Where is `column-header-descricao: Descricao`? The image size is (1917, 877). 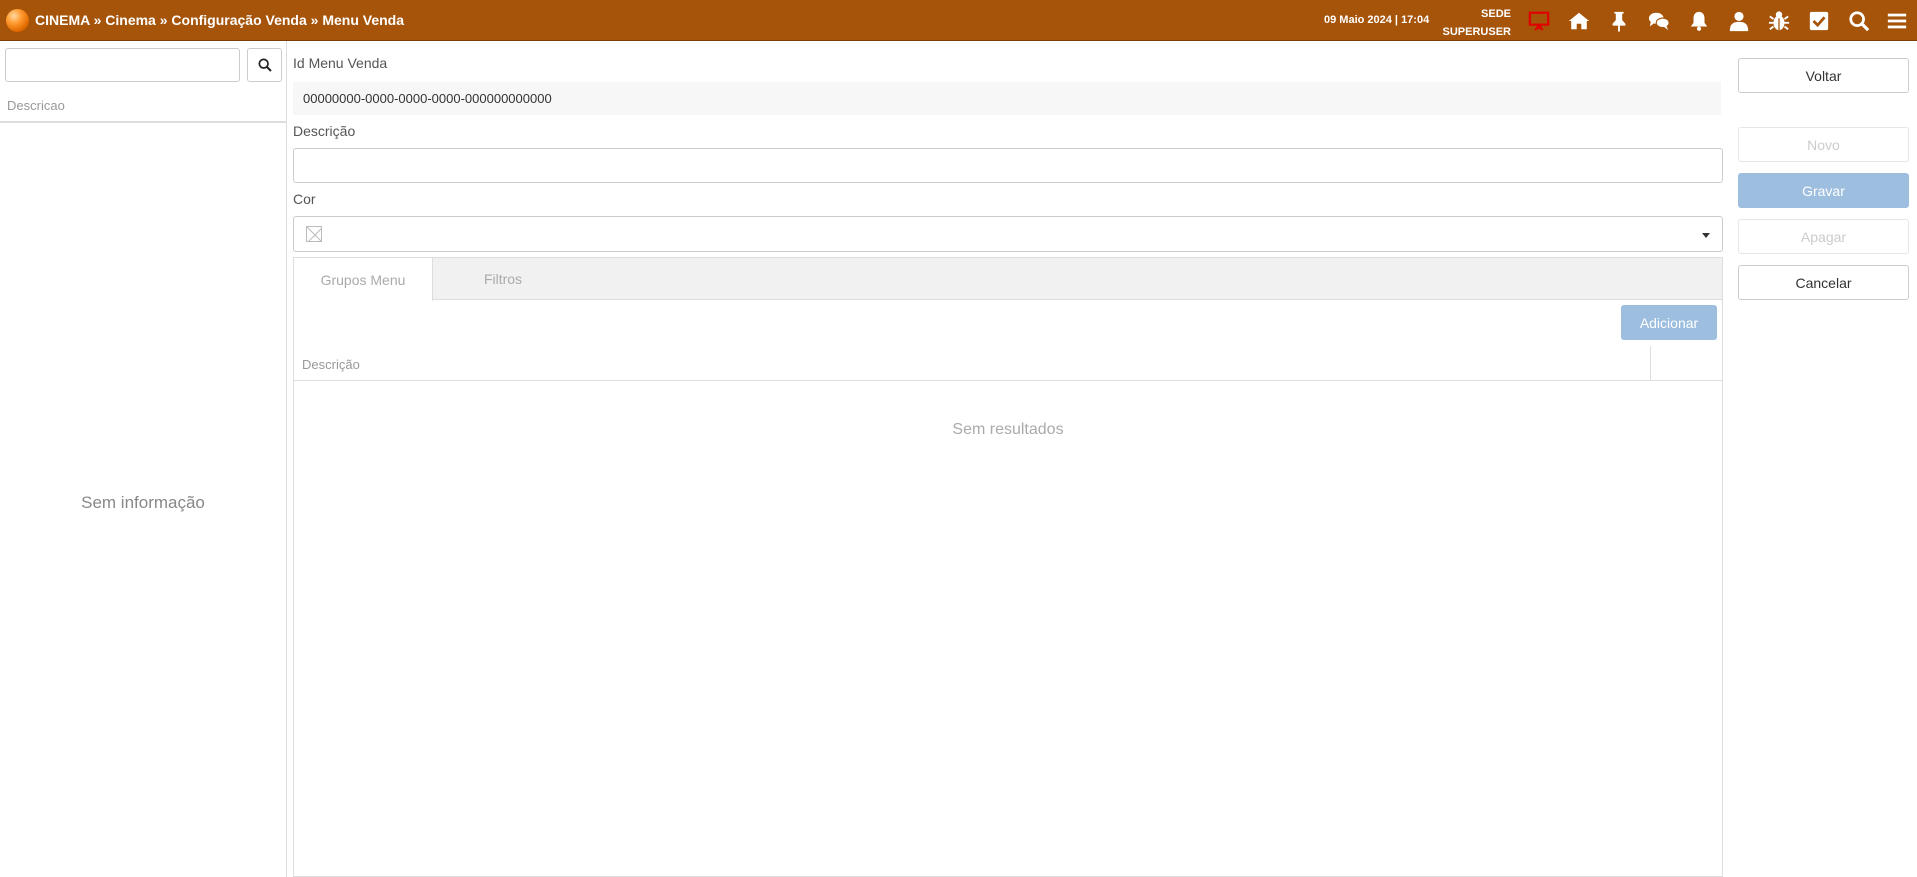 column-header-descricao: Descricao is located at coordinates (36, 105).